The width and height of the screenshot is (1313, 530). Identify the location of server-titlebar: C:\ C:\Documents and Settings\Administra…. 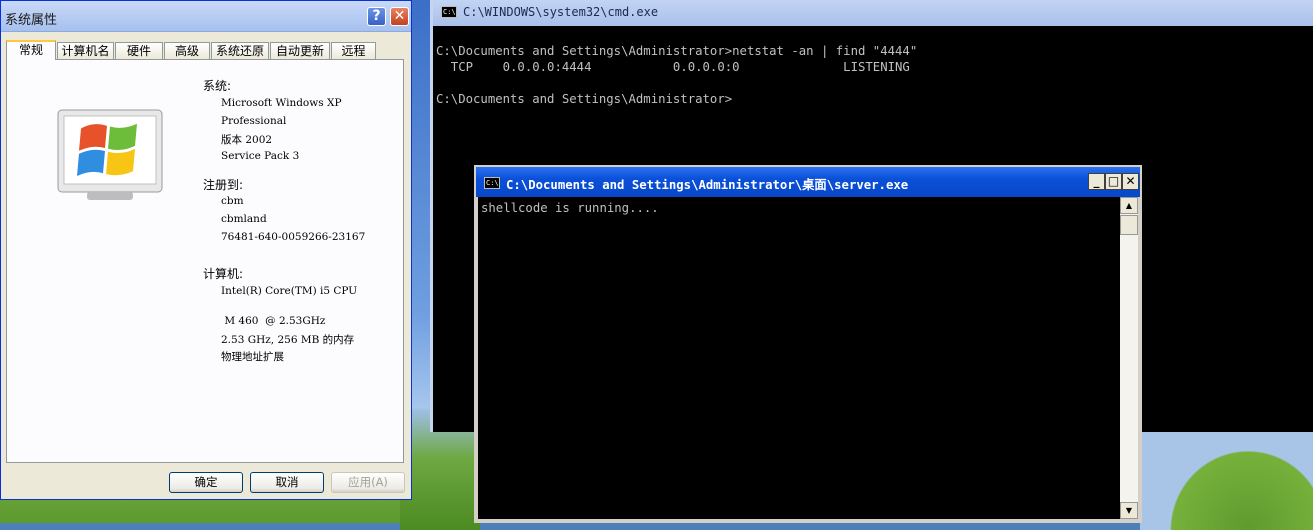
(808, 182).